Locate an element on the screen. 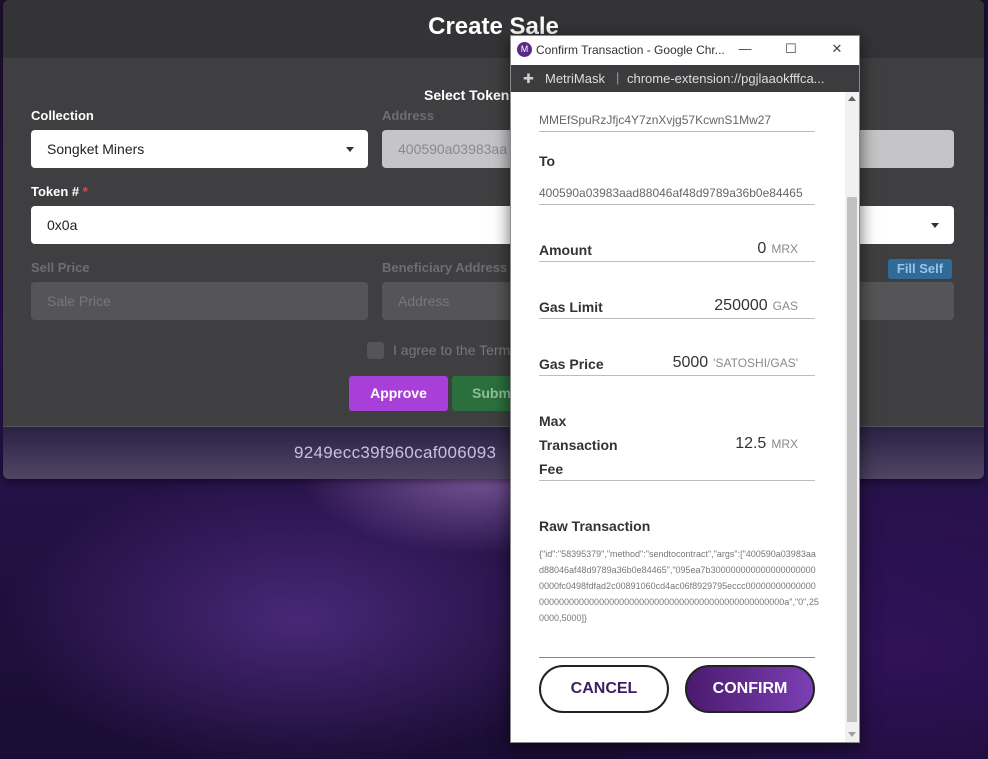 This screenshot has height=759, width=988. gas-price-value-row: 5000 'SATOSHI/GAS' is located at coordinates (735, 363).